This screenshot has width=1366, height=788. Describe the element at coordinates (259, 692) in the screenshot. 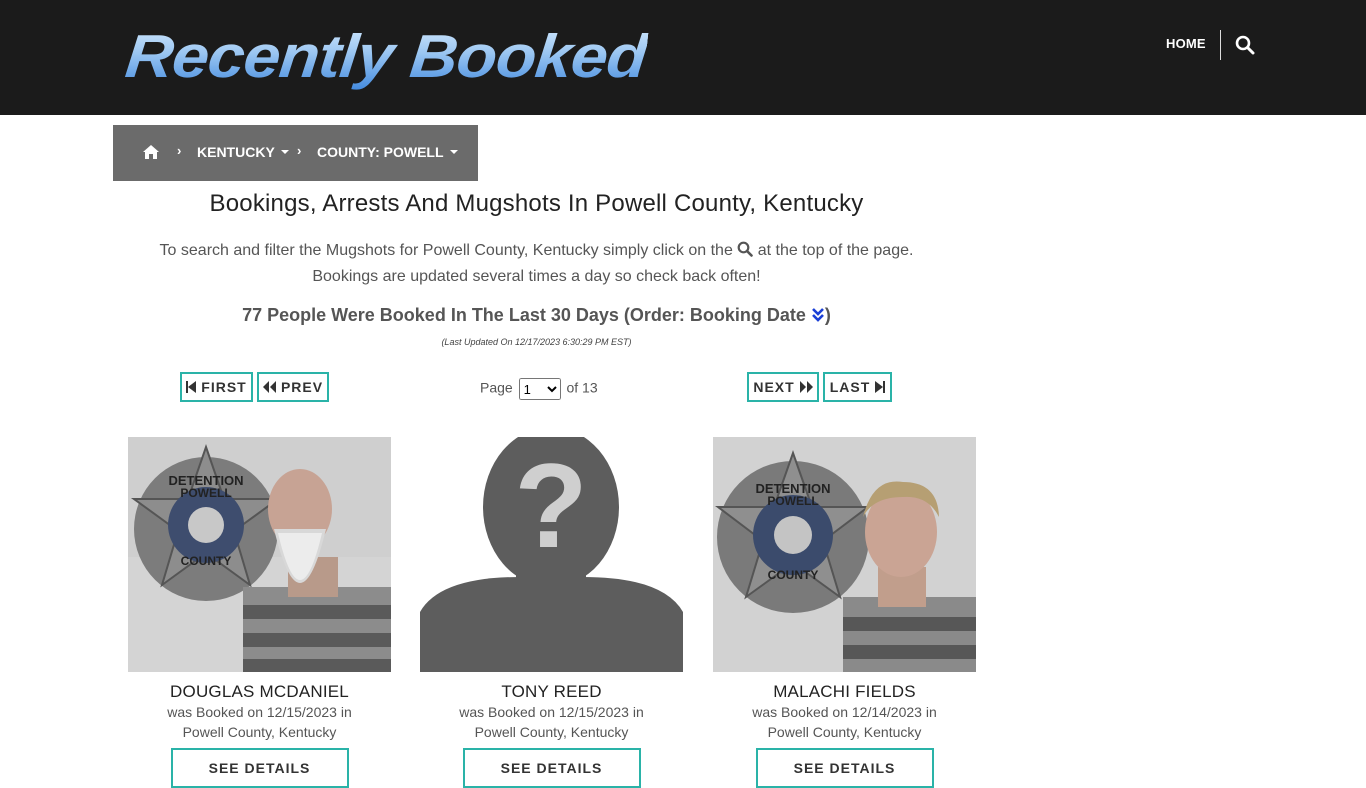

I see `person-name: DOUGLAS MCDANIEL` at that location.